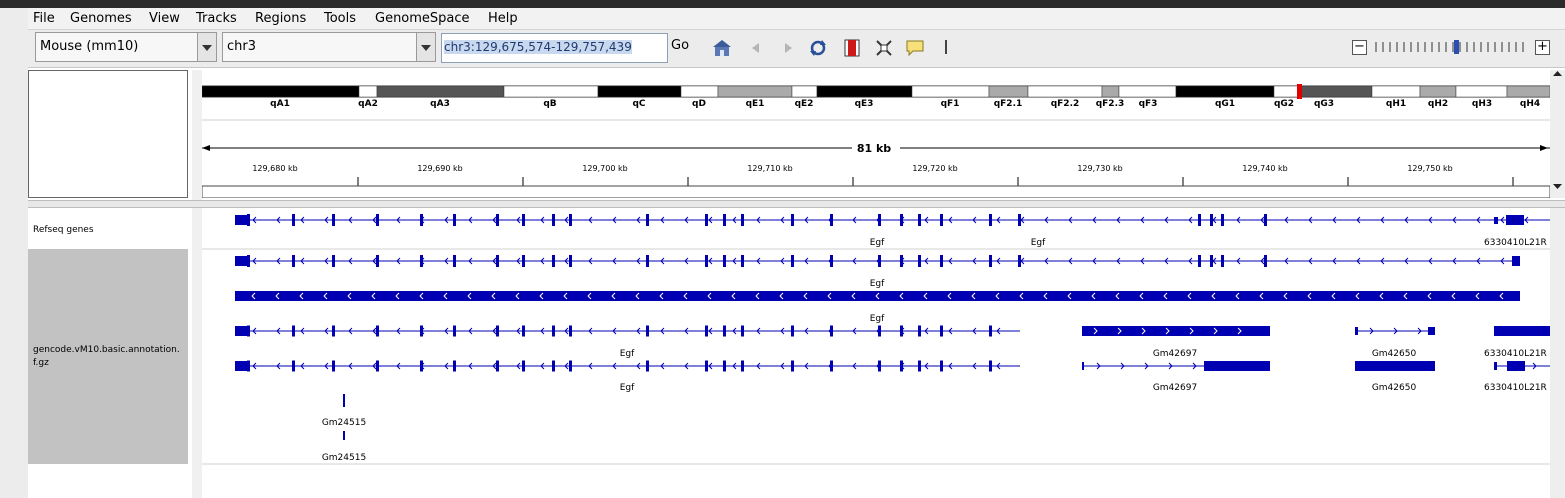 Image resolution: width=1565 pixels, height=498 pixels. What do you see at coordinates (1299, 91) in the screenshot?
I see `current-region-marker` at bounding box center [1299, 91].